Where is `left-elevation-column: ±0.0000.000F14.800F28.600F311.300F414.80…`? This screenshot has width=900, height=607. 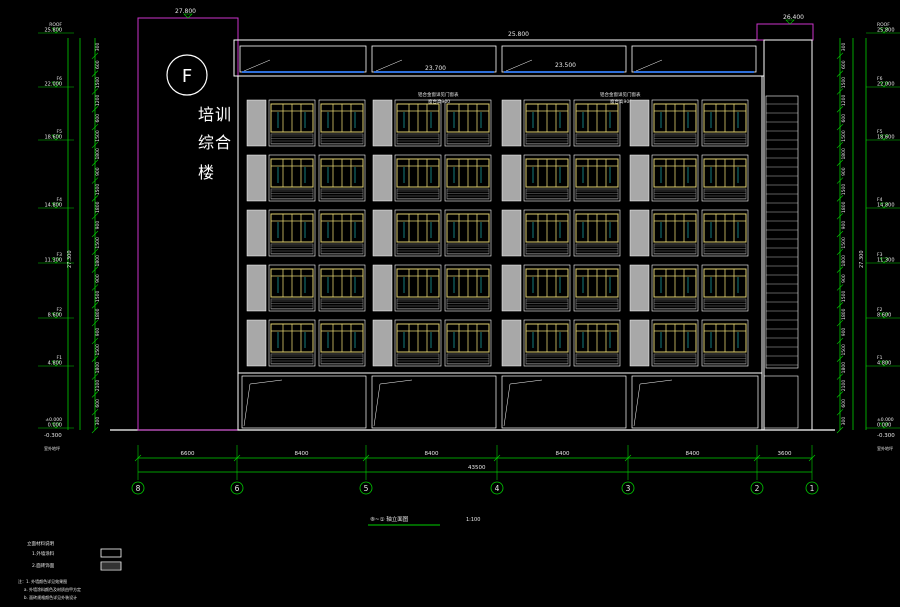 left-elevation-column: ±0.0000.000F14.800F28.600F311.300F414.80… is located at coordinates (69, 236).